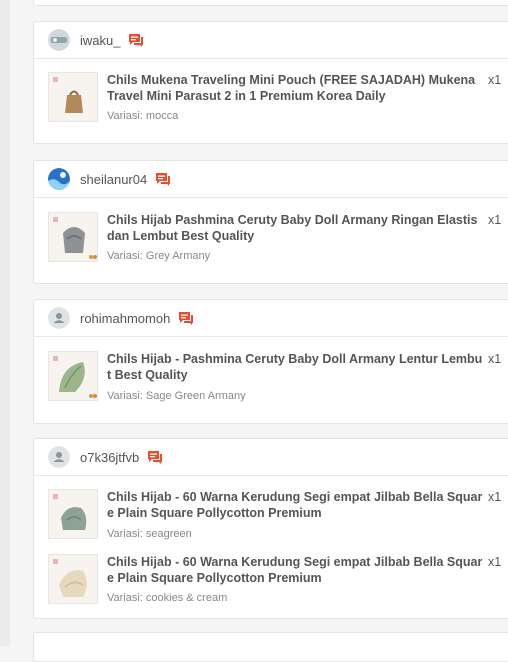 The image size is (508, 662). Describe the element at coordinates (143, 116) in the screenshot. I see `product-variant: Variasi: mocca` at that location.